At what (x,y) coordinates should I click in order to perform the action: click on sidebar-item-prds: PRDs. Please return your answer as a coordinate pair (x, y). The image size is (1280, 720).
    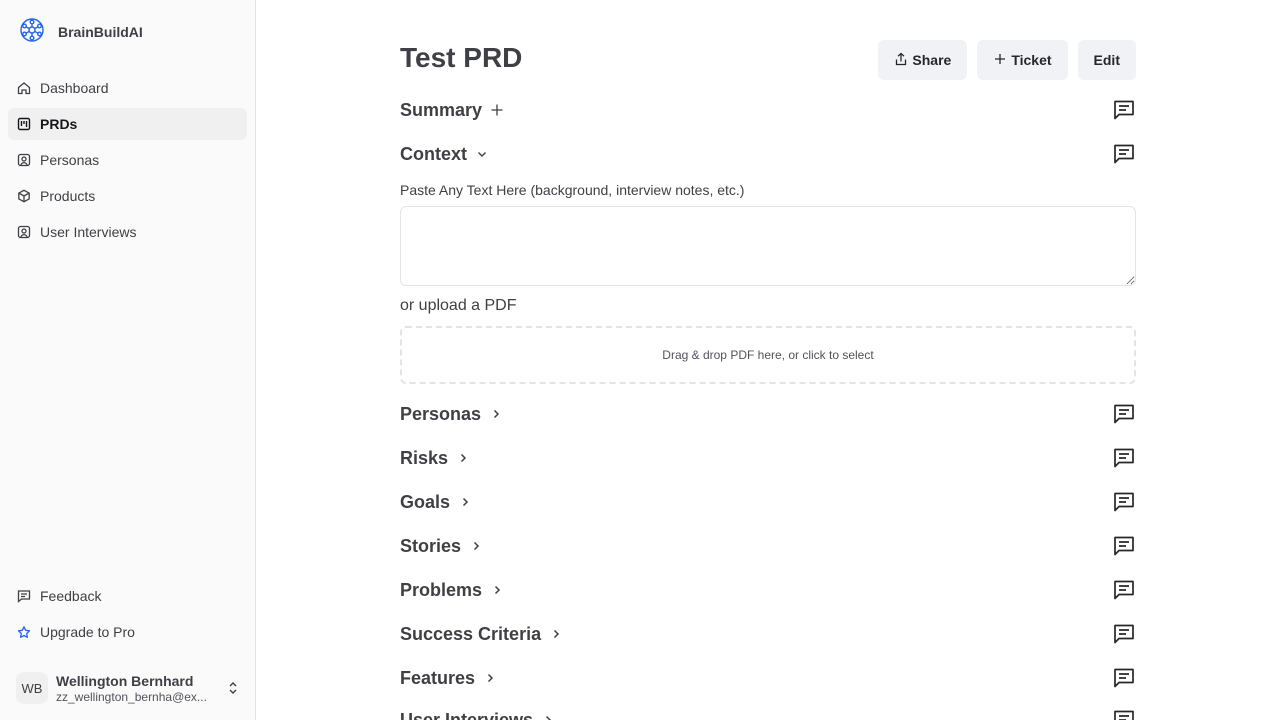
    Looking at the image, I should click on (127, 124).